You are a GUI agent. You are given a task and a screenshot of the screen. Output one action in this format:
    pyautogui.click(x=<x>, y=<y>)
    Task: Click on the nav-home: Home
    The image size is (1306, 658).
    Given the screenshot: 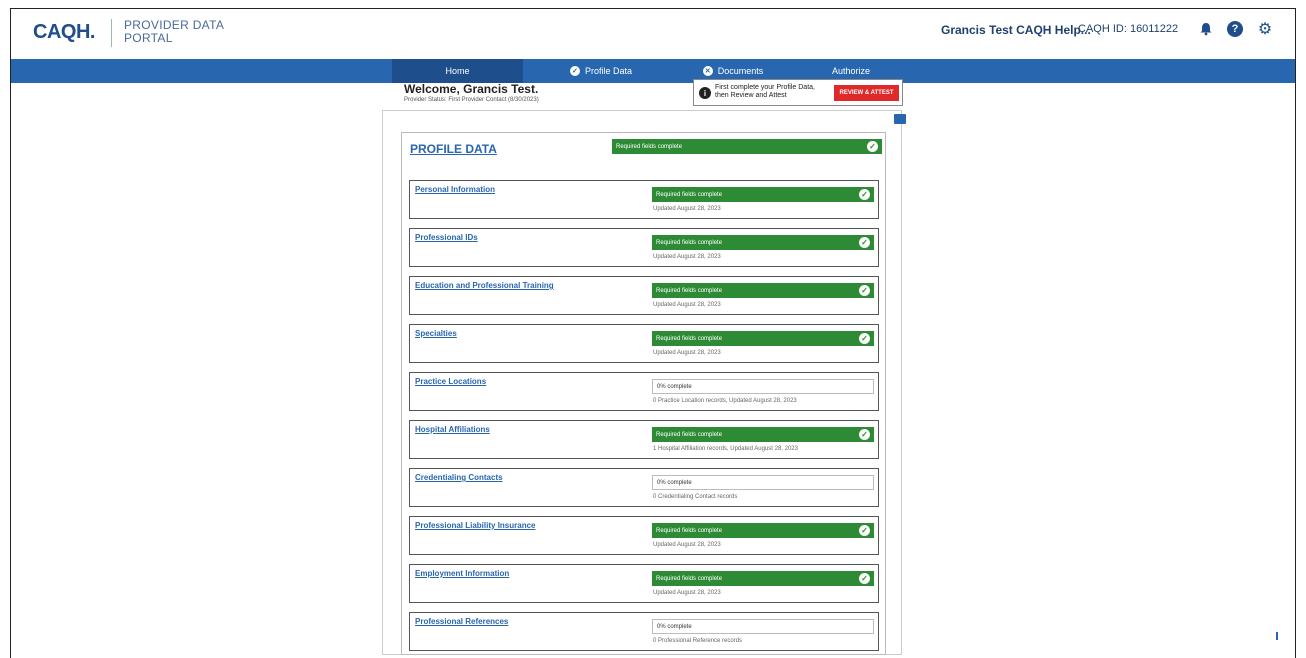 What is the action you would take?
    pyautogui.click(x=457, y=71)
    